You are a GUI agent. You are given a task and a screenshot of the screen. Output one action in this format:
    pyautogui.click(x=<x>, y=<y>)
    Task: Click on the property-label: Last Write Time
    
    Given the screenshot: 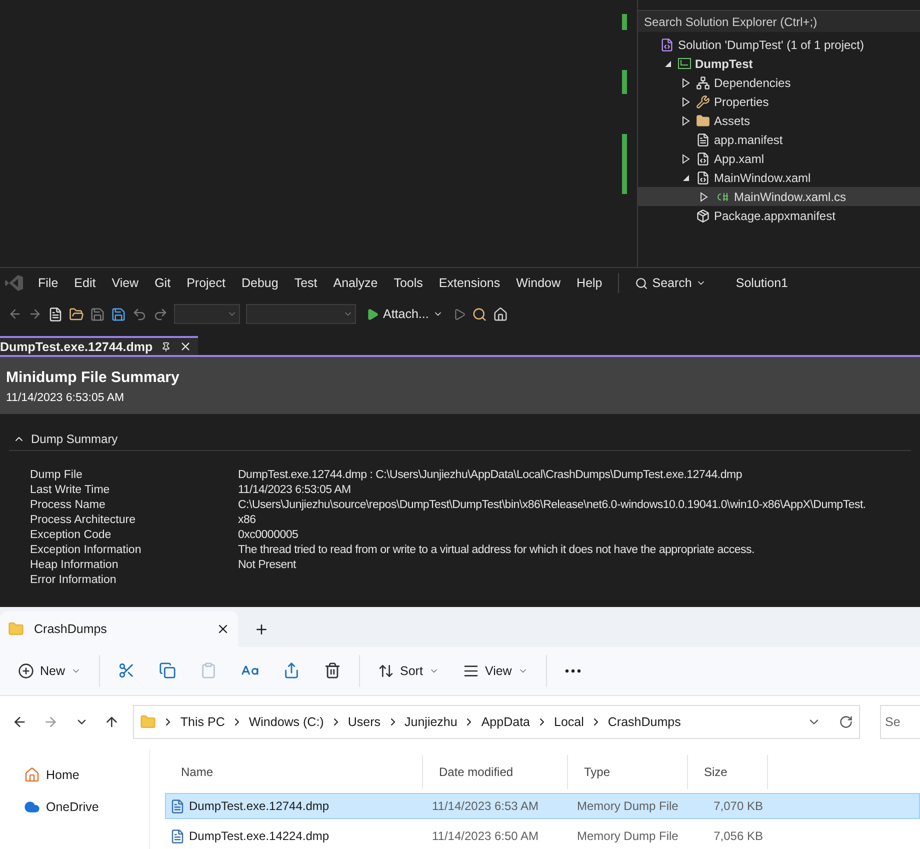 What is the action you would take?
    pyautogui.click(x=70, y=490)
    